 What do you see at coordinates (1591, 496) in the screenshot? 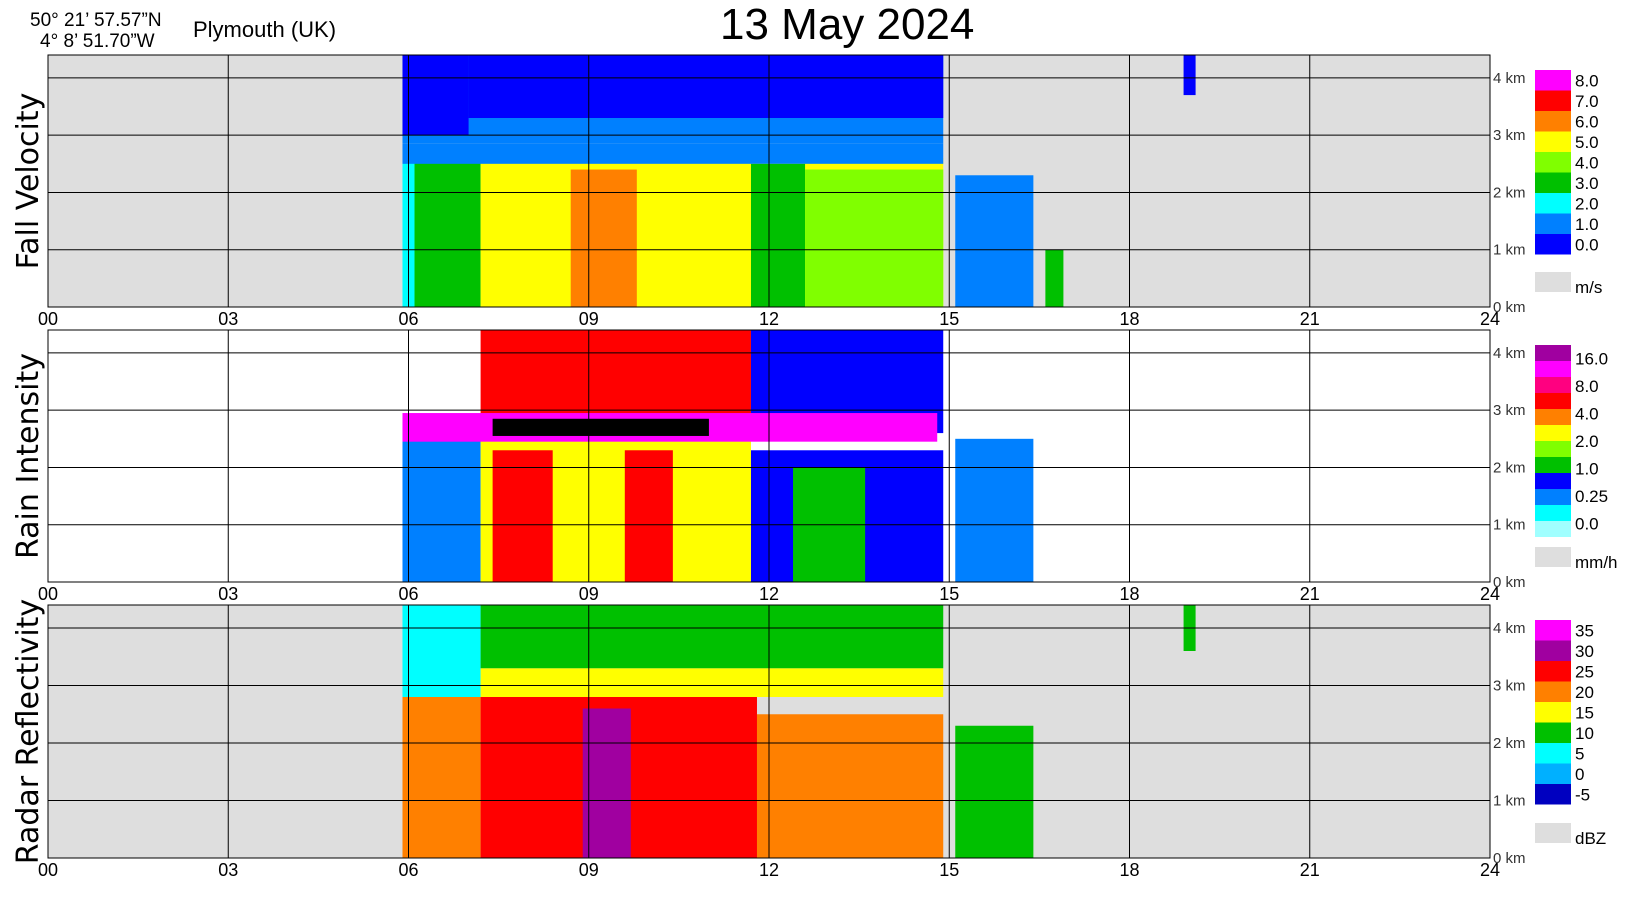
I see `colorbar-label: 0.25` at bounding box center [1591, 496].